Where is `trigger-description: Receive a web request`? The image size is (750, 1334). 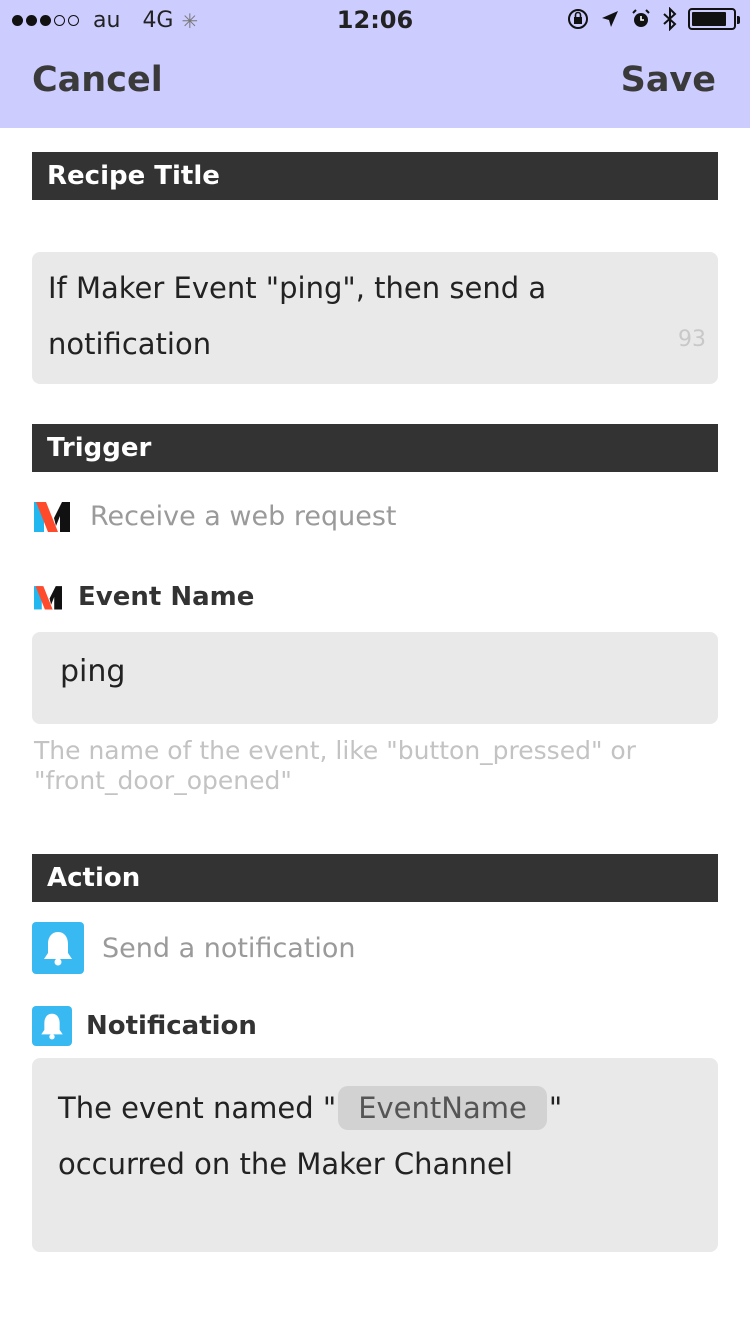
trigger-description: Receive a web request is located at coordinates (243, 516).